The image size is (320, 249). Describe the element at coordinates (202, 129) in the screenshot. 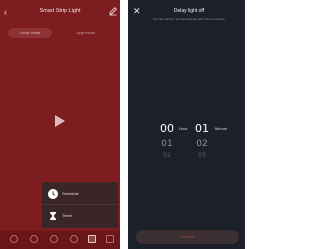

I see `minute-selected: 01` at that location.